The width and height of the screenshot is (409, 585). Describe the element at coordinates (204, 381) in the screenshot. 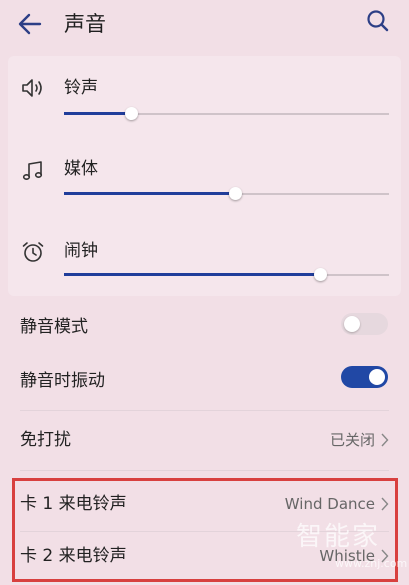

I see `vibrate-when-silent-row: 静音时振动` at that location.